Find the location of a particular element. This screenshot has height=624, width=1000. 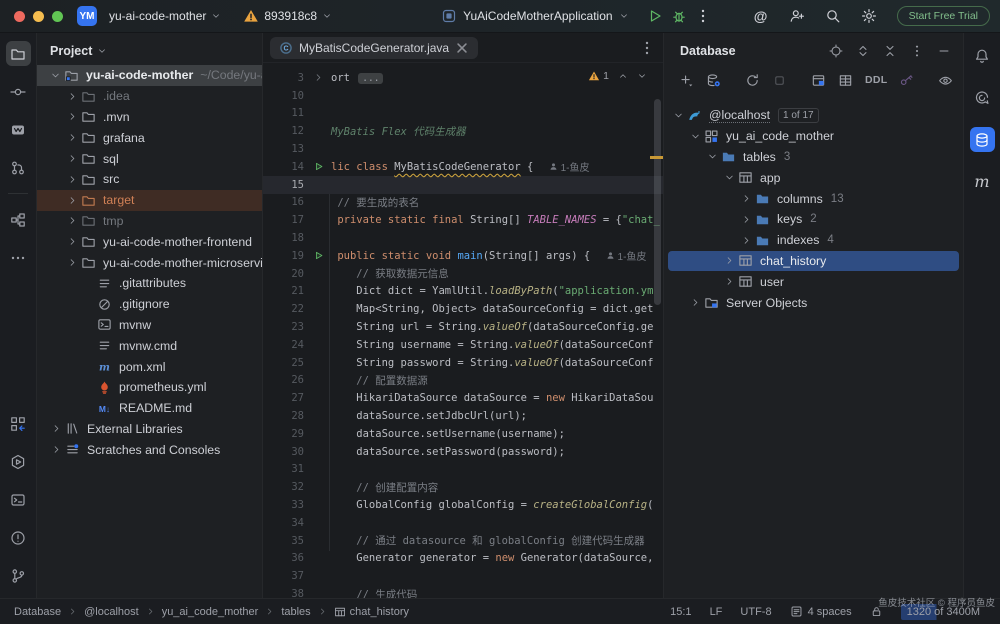

key-button is located at coordinates (906, 80).